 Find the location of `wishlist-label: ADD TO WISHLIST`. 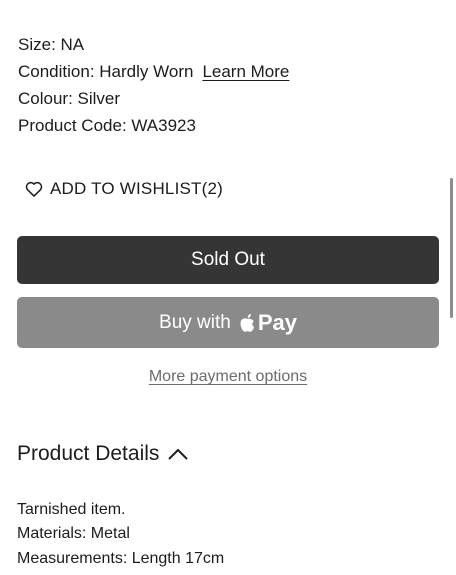

wishlist-label: ADD TO WISHLIST is located at coordinates (126, 188).